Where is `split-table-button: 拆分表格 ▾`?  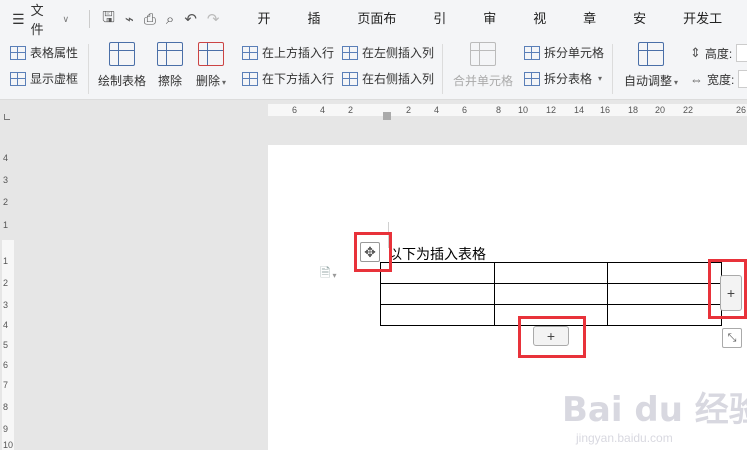
split-table-button: 拆分表格 ▾ is located at coordinates (563, 78).